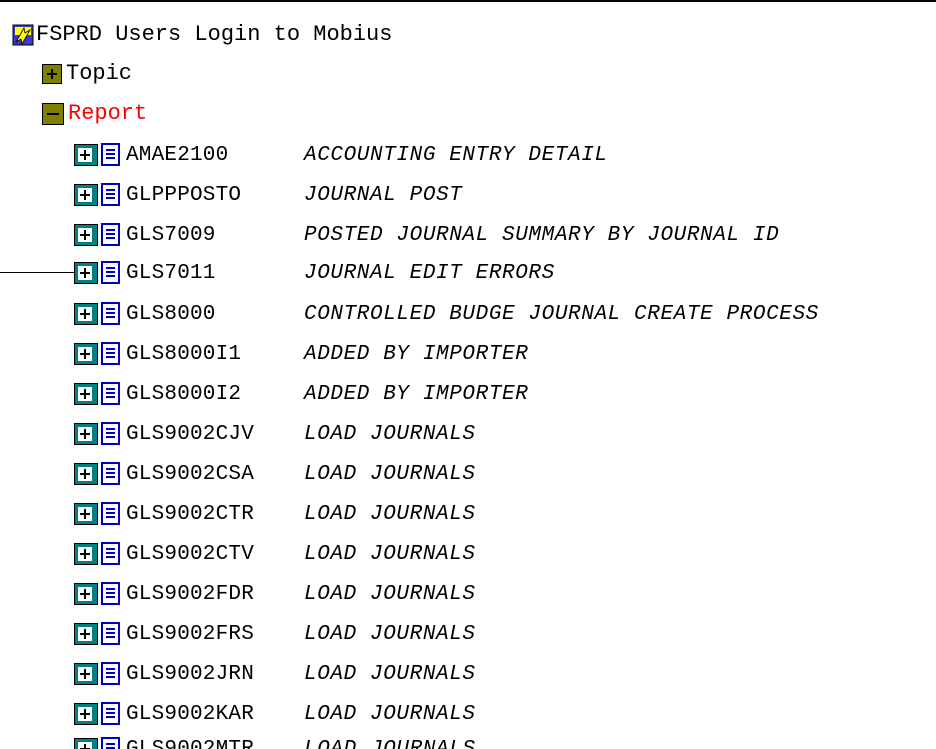  I want to click on tree-root: FSPRD Users Login to Mobius, so click(202, 35).